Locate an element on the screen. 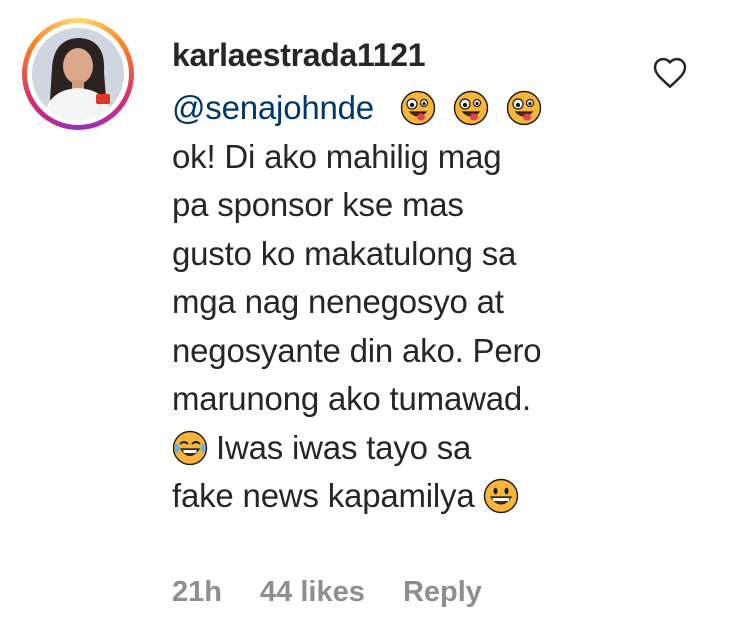 The width and height of the screenshot is (750, 641). avatar-photo is located at coordinates (78, 74).